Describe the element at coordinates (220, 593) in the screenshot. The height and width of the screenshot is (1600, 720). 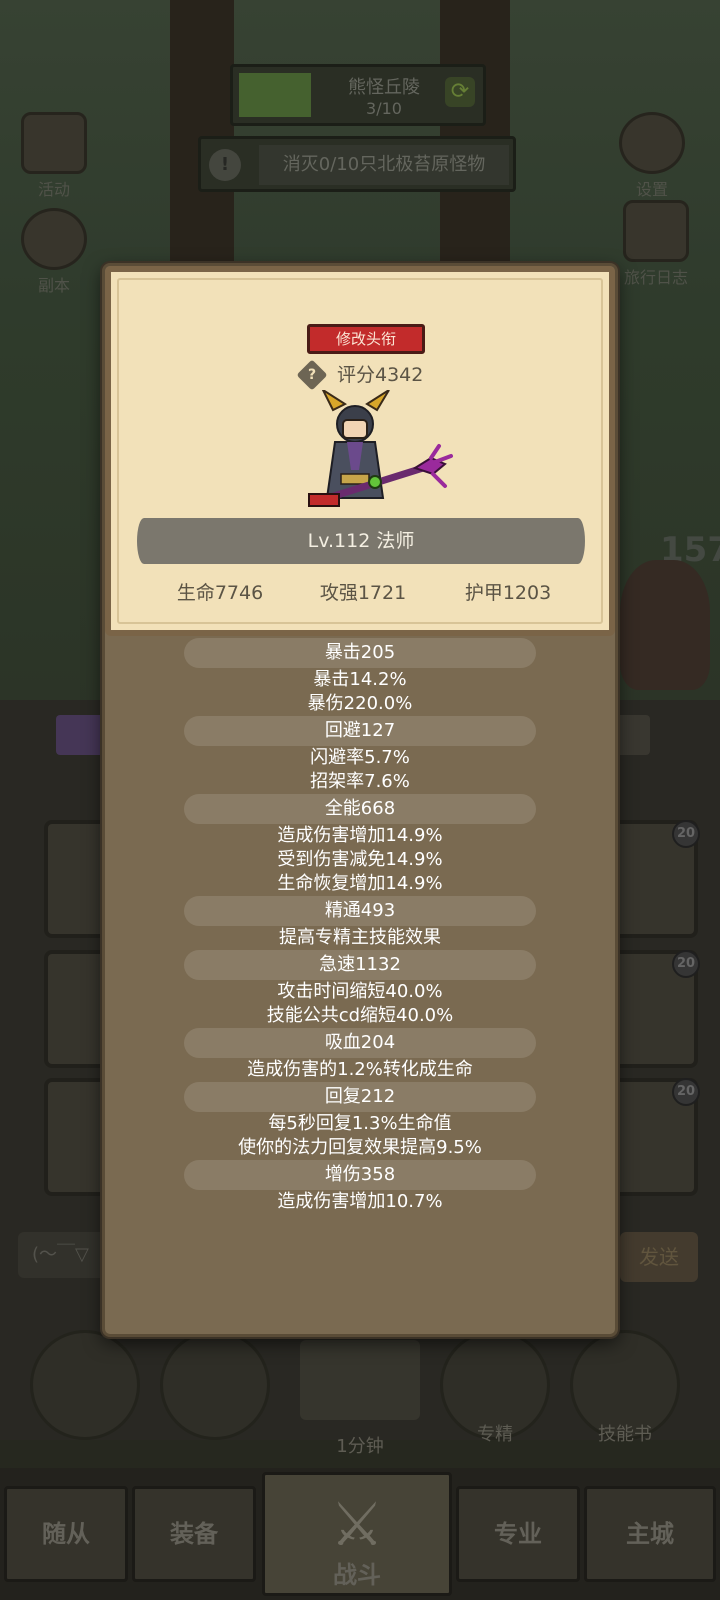
I see `stat-health: 生命7746` at that location.